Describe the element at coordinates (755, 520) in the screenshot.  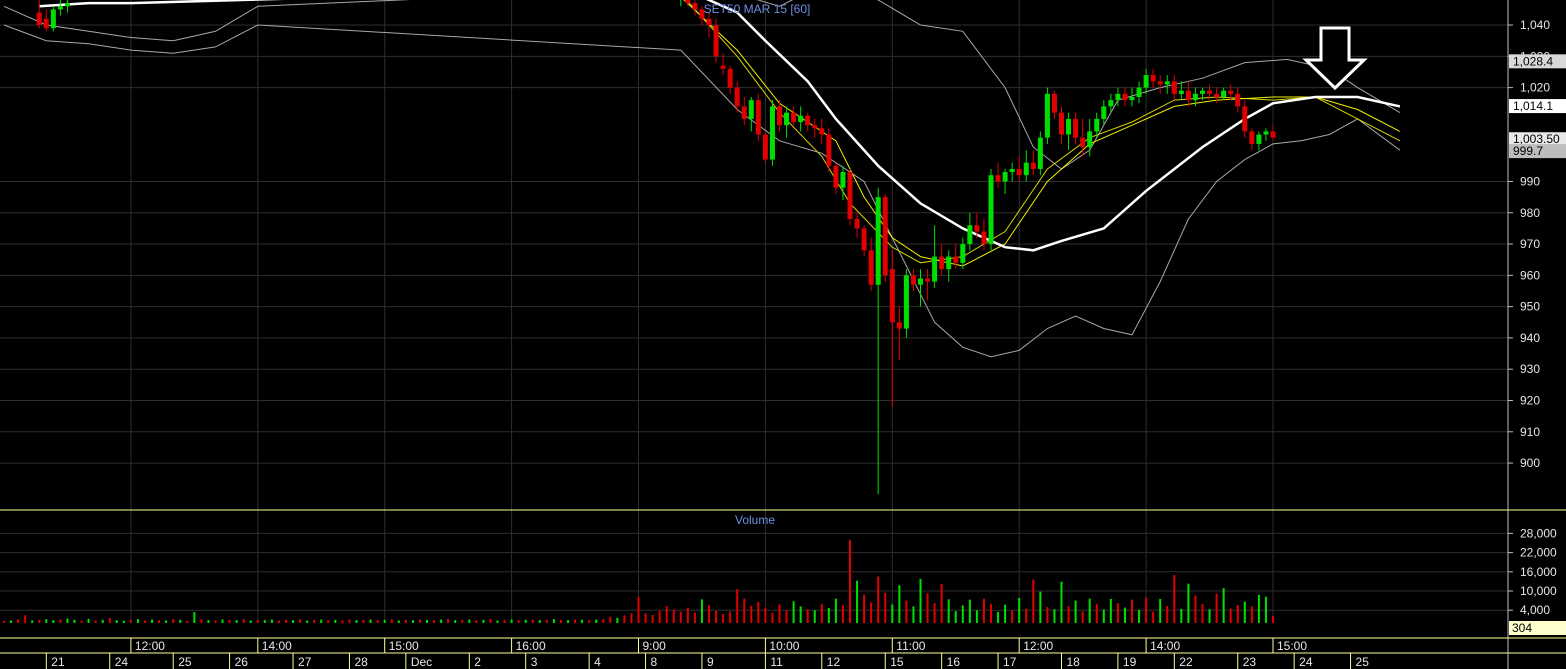
I see `volume-title: Volume` at that location.